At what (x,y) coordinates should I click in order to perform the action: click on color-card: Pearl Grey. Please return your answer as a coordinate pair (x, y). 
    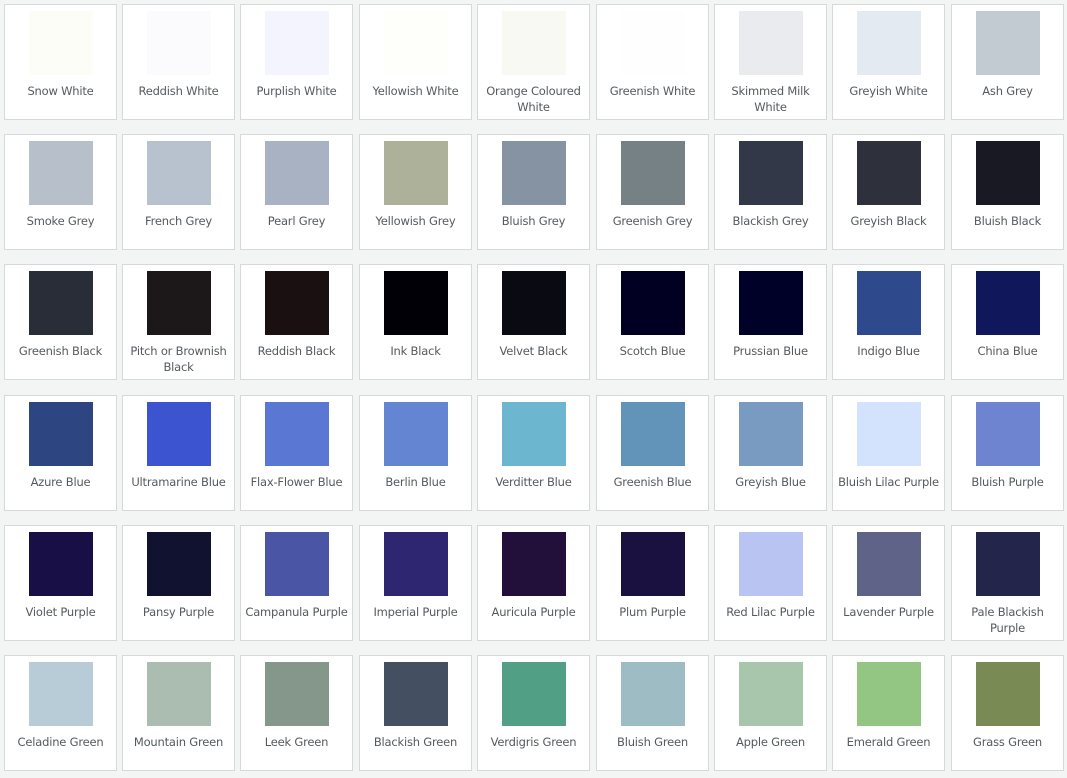
    Looking at the image, I should click on (296, 192).